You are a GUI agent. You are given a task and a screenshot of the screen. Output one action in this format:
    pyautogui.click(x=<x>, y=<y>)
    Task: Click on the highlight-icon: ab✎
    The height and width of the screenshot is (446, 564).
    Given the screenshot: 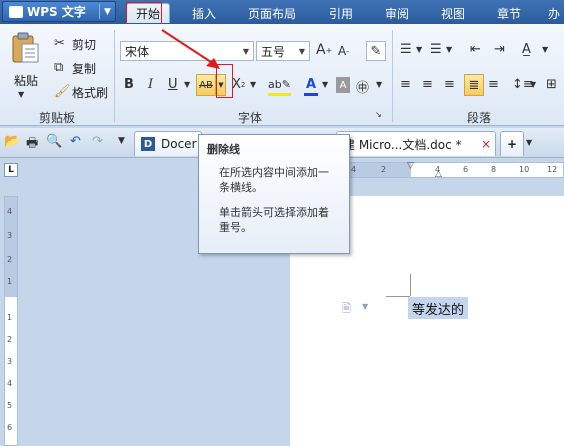 What is the action you would take?
    pyautogui.click(x=279, y=86)
    